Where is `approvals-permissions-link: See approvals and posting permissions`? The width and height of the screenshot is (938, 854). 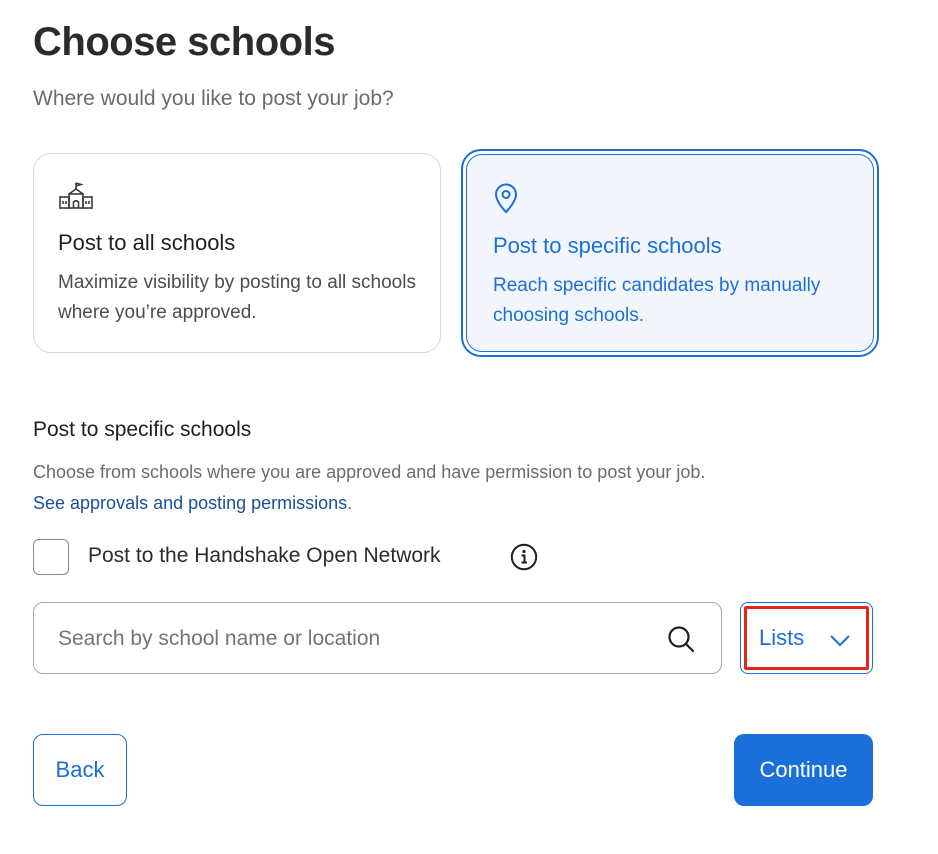 approvals-permissions-link: See approvals and posting permissions is located at coordinates (190, 503).